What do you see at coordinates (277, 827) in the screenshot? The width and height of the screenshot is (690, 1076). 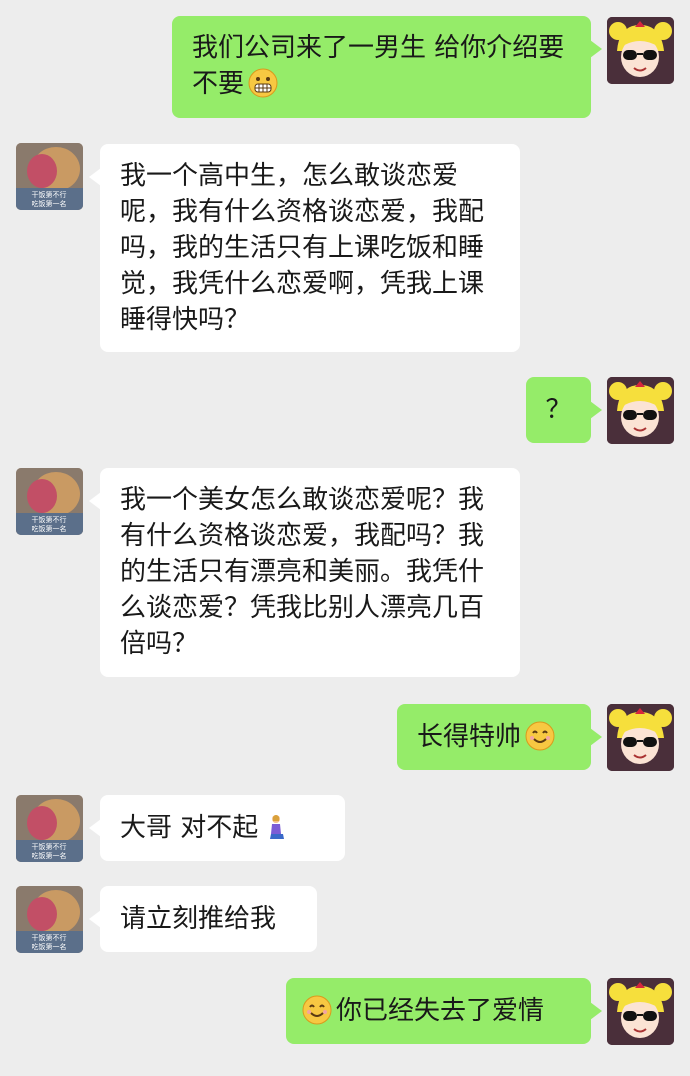 I see `kneeling-person-emoji-icon` at bounding box center [277, 827].